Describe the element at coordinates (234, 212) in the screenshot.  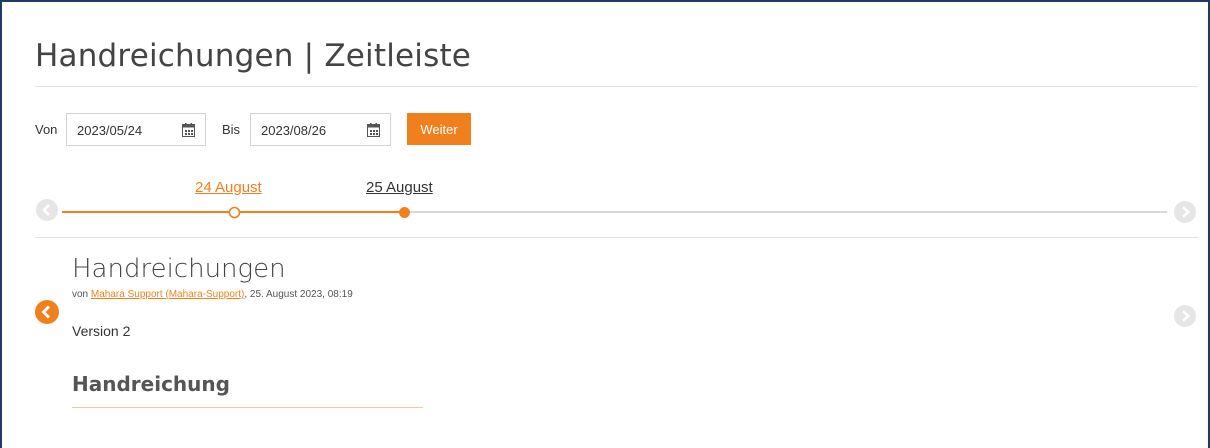
I see `timeline-point-24-august` at that location.